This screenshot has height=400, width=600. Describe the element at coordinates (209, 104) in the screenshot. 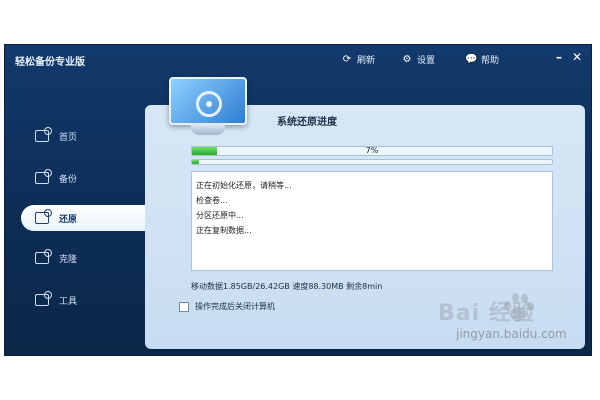

I see `restore-gear-icon` at that location.